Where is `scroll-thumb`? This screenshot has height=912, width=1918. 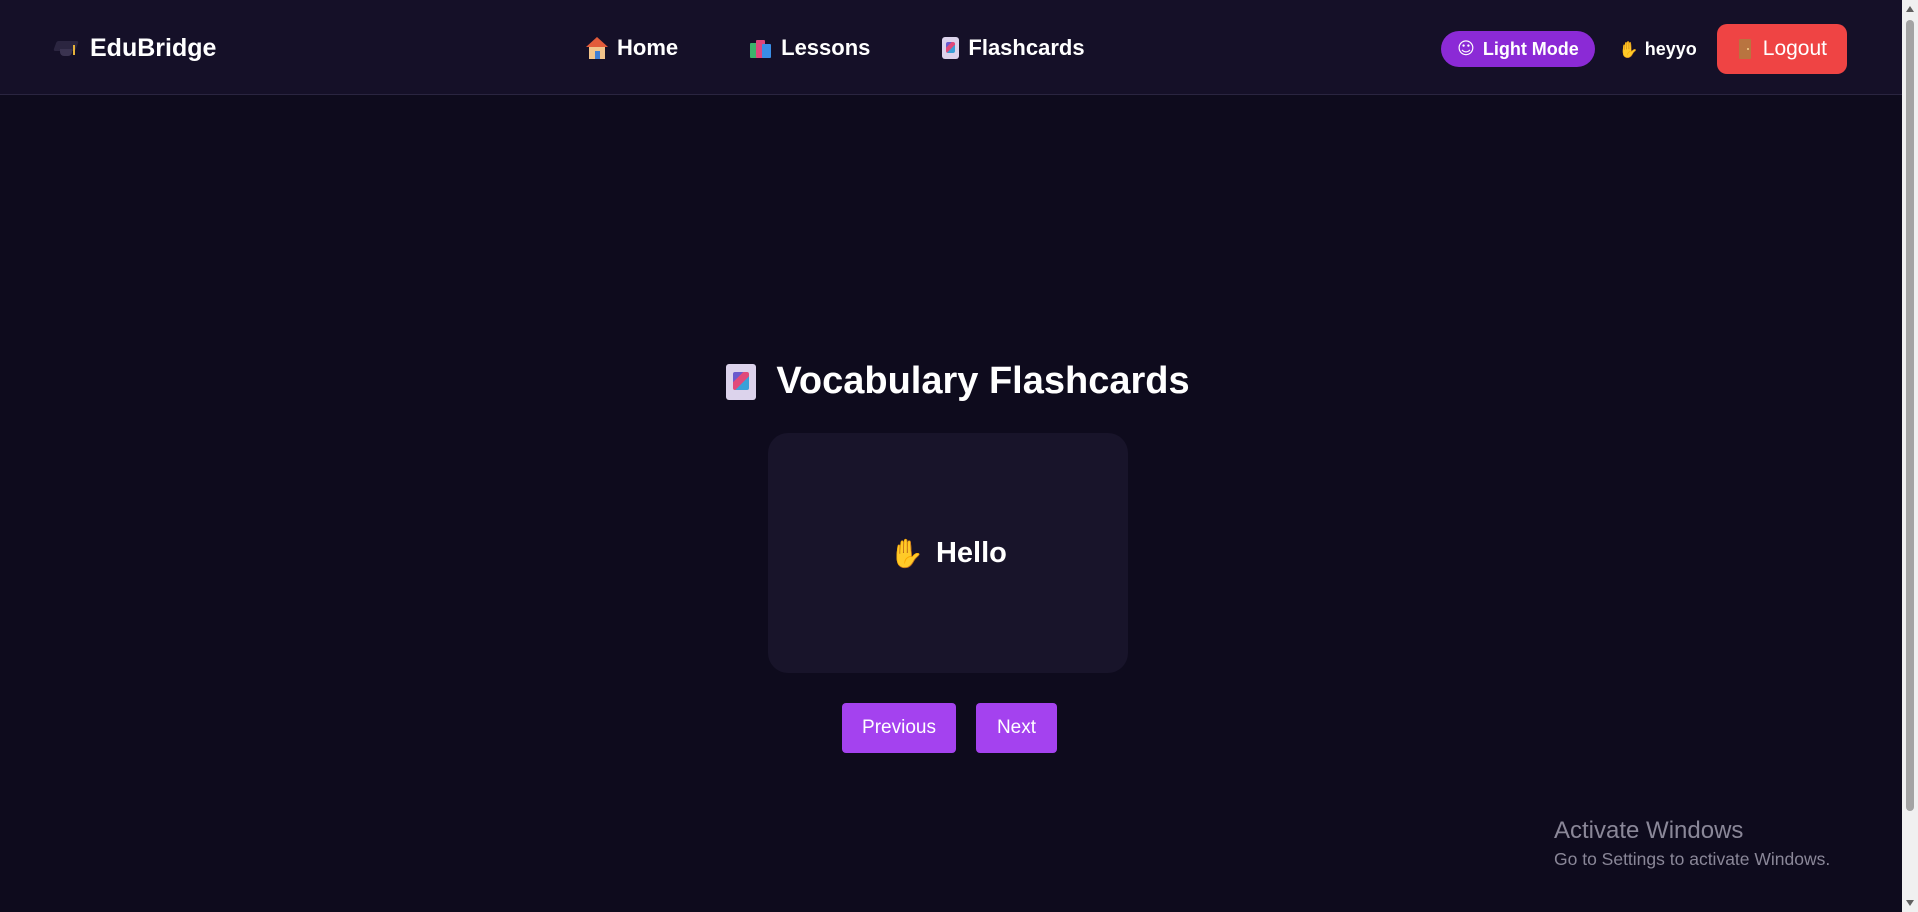
scroll-thumb is located at coordinates (1910, 415).